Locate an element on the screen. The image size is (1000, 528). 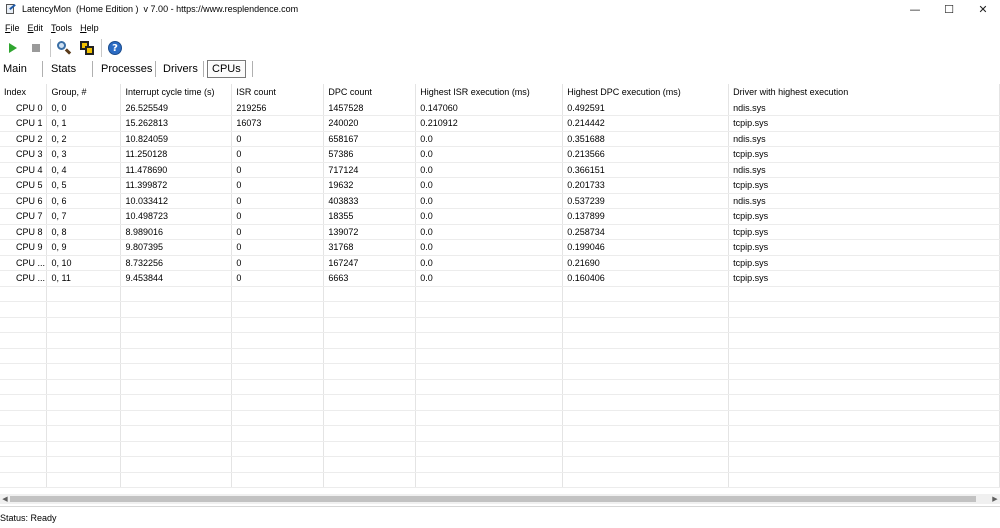
column-header-highest-dpc: Highest DPC execution (ms) is located at coordinates (646, 92).